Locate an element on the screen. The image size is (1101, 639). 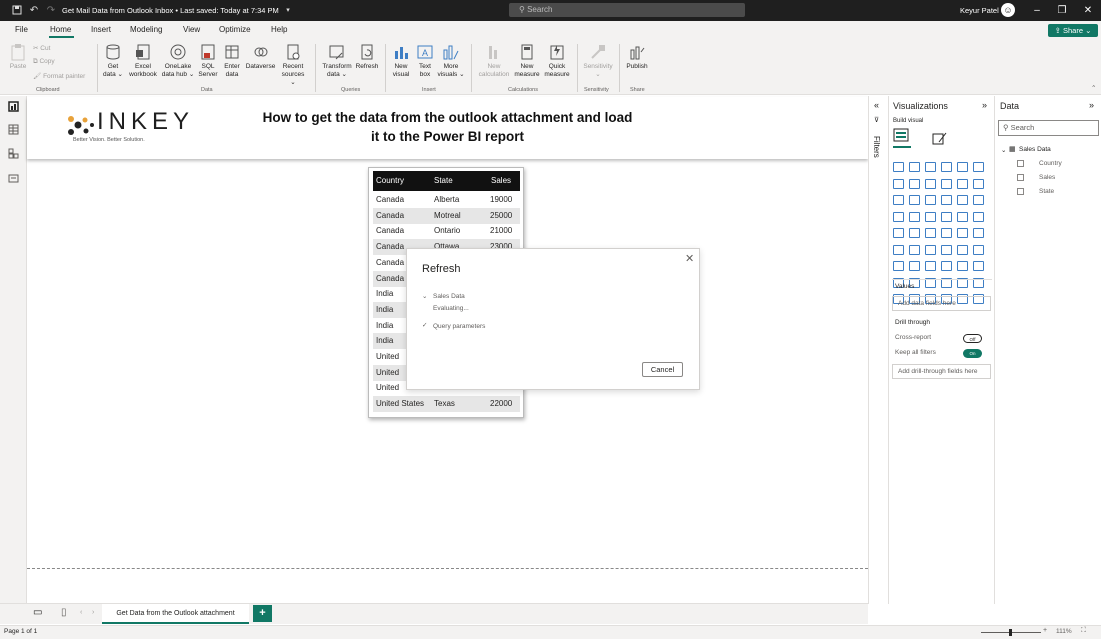
publish-button: Publish is located at coordinates (637, 57).